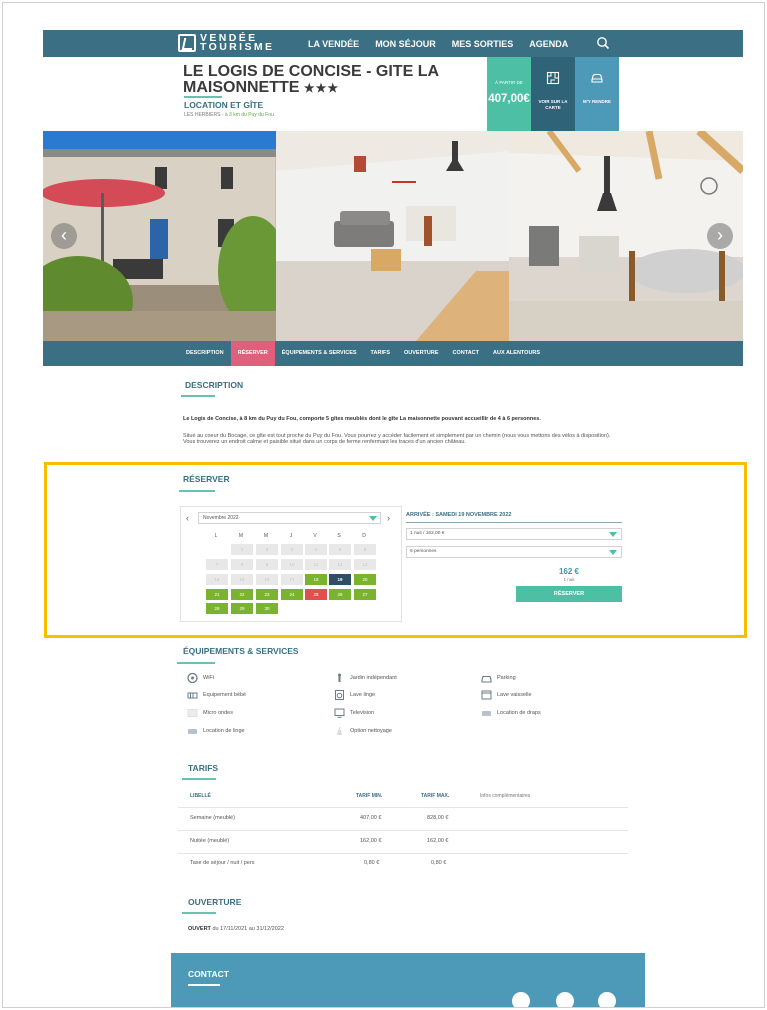 Image resolution: width=767 pixels, height=1010 pixels. Describe the element at coordinates (316, 564) in the screenshot. I see `calendar-day: 11` at that location.